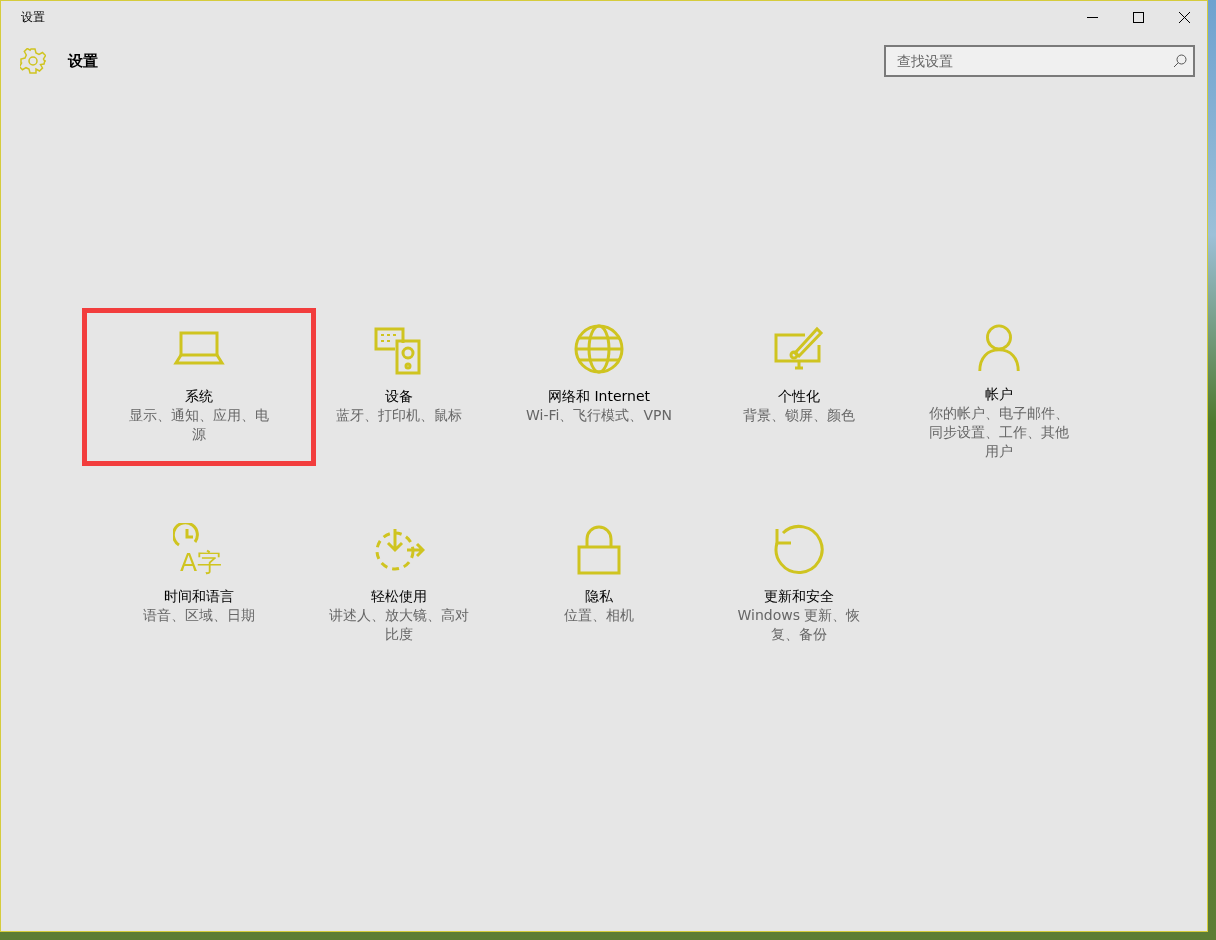 The image size is (1216, 940). I want to click on tile-label: 网络和 Internet, so click(598, 396).